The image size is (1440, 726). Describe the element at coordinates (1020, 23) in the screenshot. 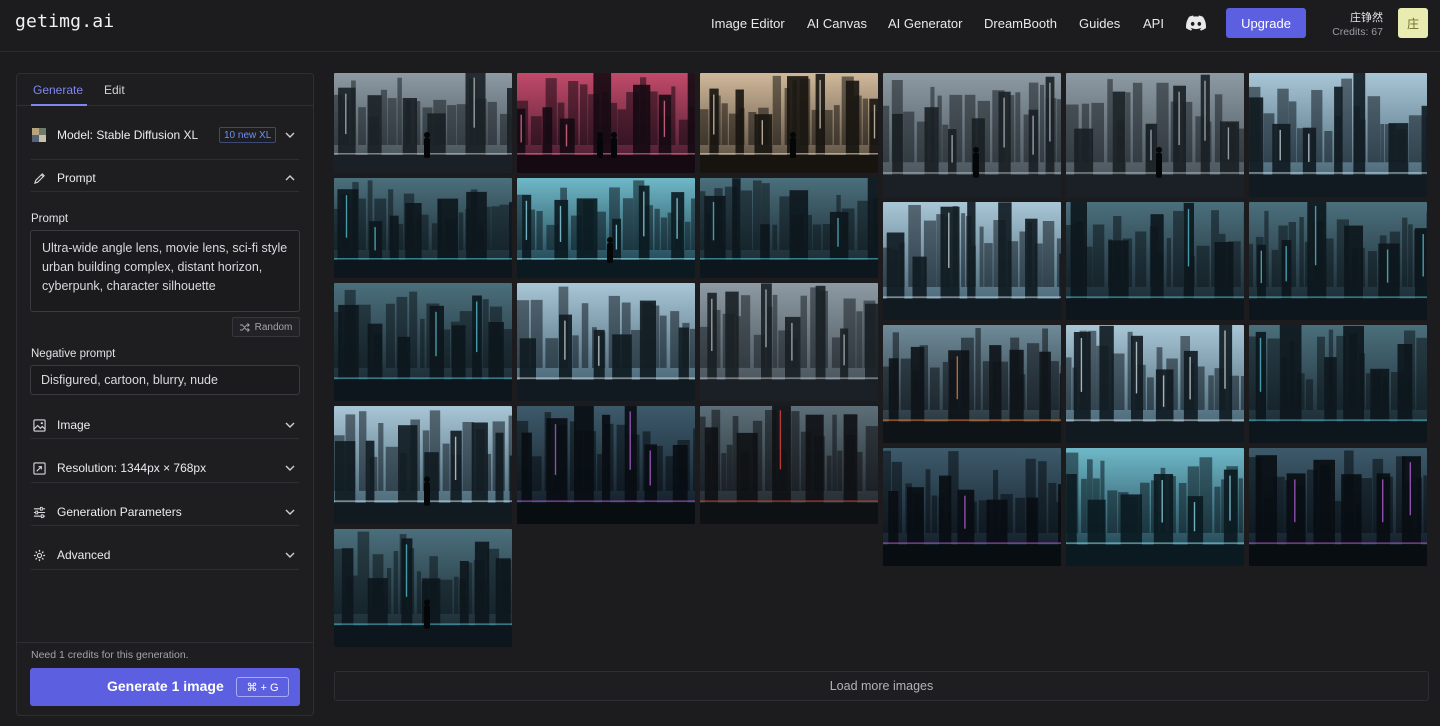

I see `nav-dreambooth: DreamBooth` at that location.